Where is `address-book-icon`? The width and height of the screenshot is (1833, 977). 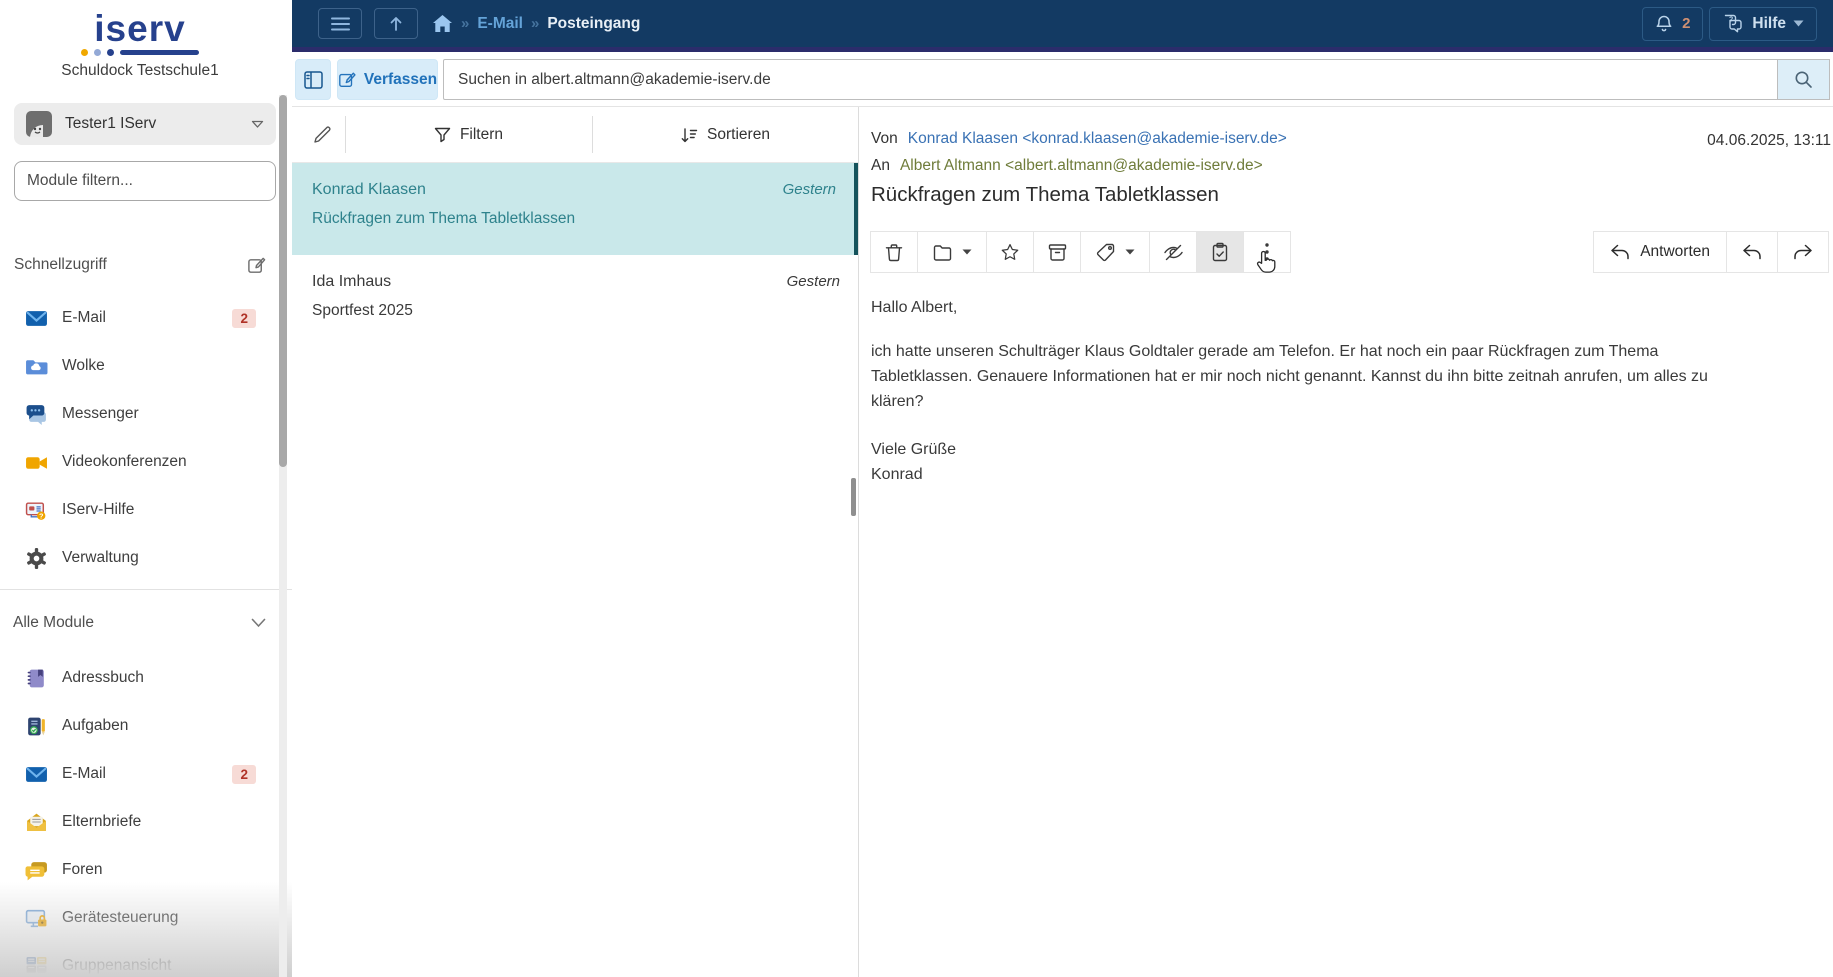
address-book-icon is located at coordinates (36, 678).